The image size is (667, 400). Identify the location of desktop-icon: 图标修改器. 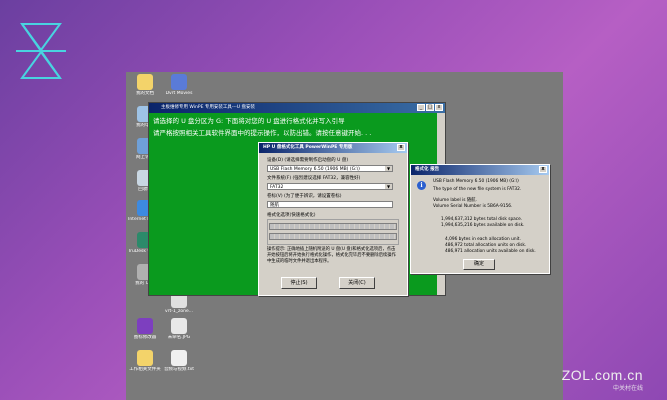
(145, 329).